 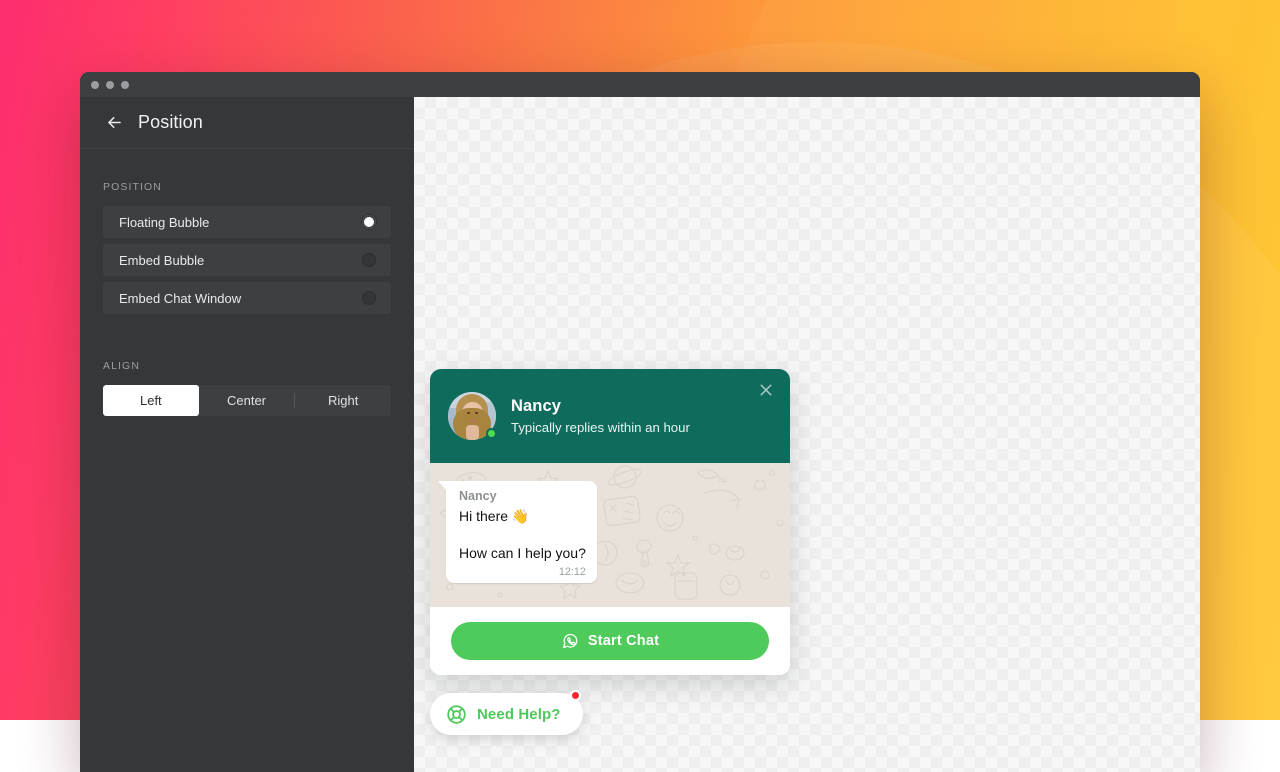 What do you see at coordinates (766, 390) in the screenshot?
I see `close-icon` at bounding box center [766, 390].